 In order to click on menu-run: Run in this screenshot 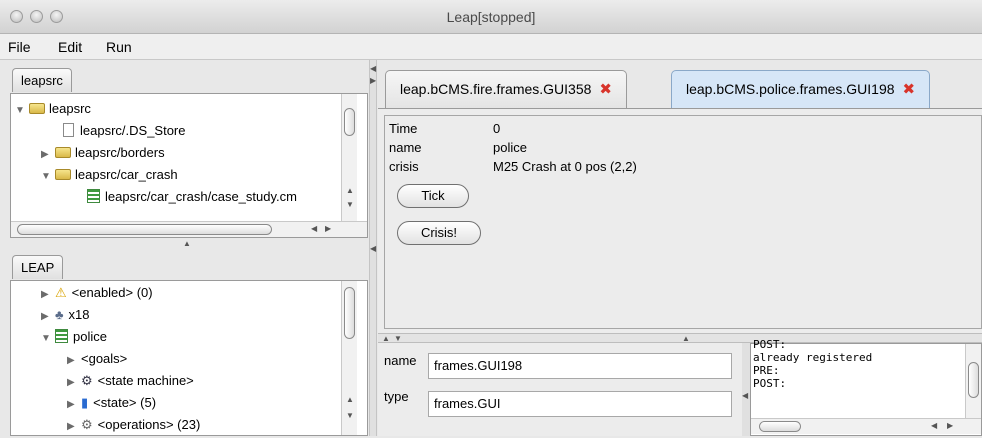, I will do `click(119, 47)`.